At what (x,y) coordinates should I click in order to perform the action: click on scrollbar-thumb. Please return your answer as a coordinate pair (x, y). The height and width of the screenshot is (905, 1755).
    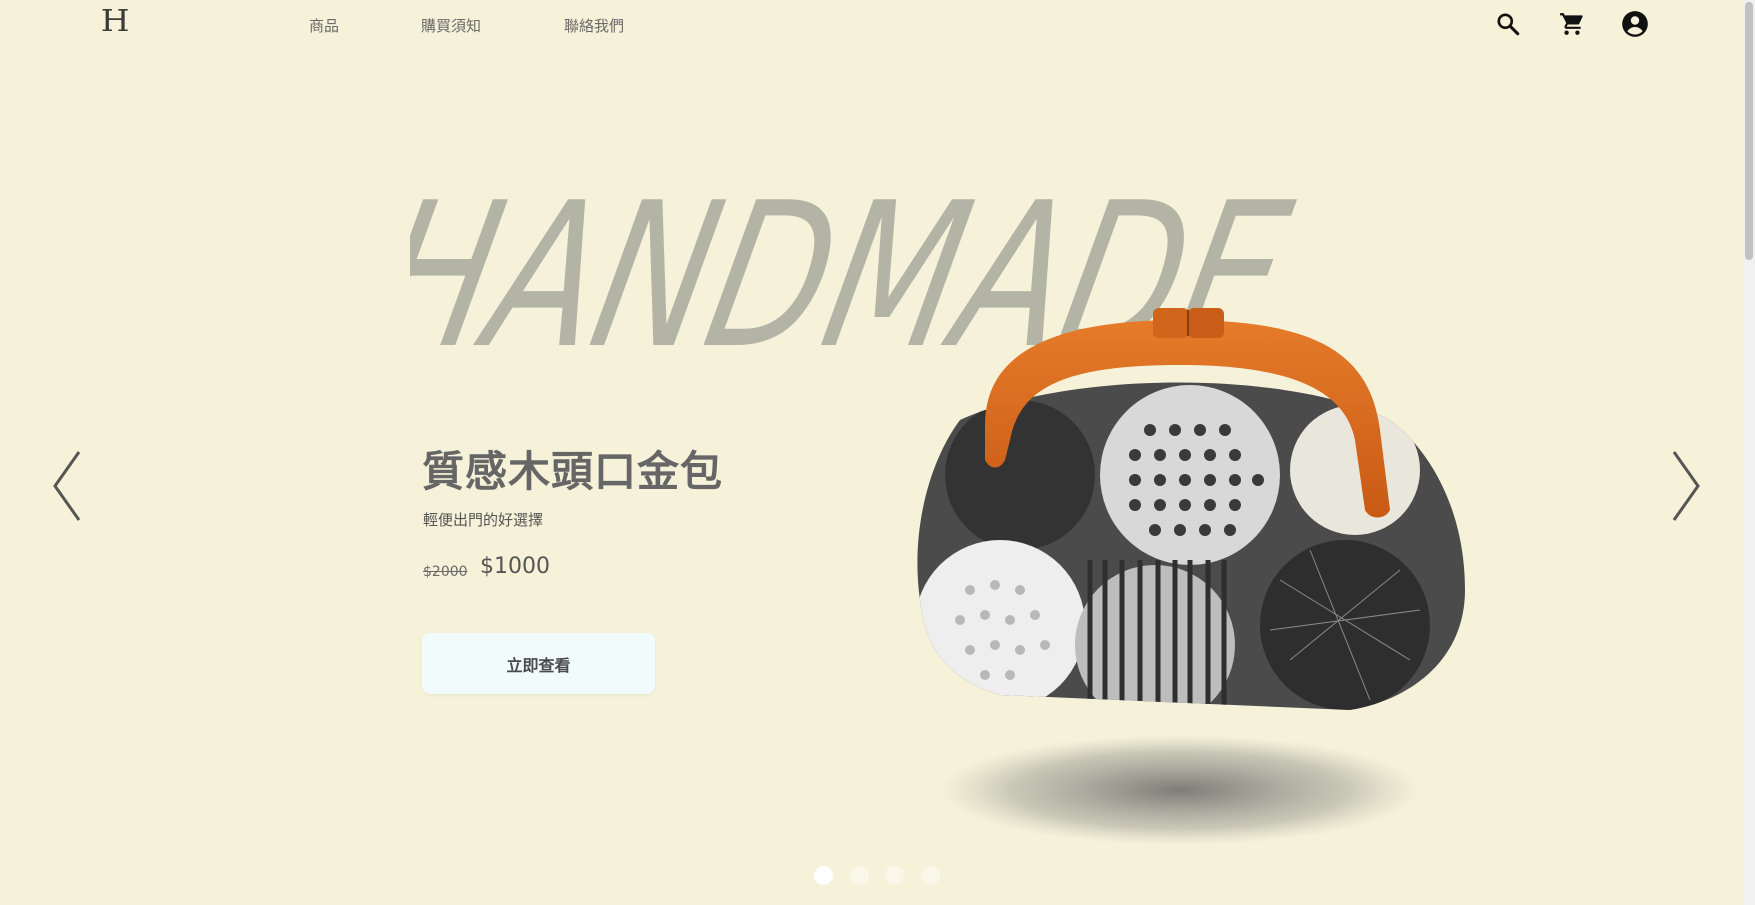
    Looking at the image, I should click on (1749, 131).